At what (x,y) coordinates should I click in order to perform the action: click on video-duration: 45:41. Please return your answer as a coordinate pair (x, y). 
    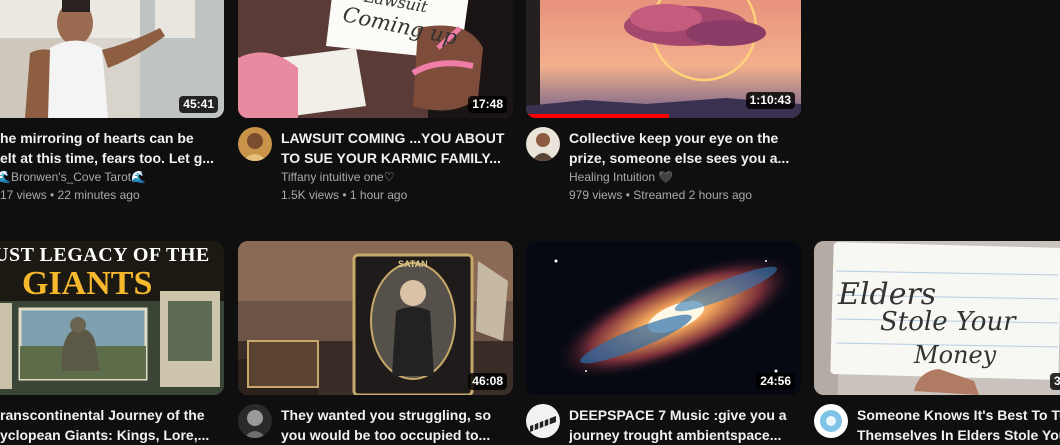
    Looking at the image, I should click on (198, 104).